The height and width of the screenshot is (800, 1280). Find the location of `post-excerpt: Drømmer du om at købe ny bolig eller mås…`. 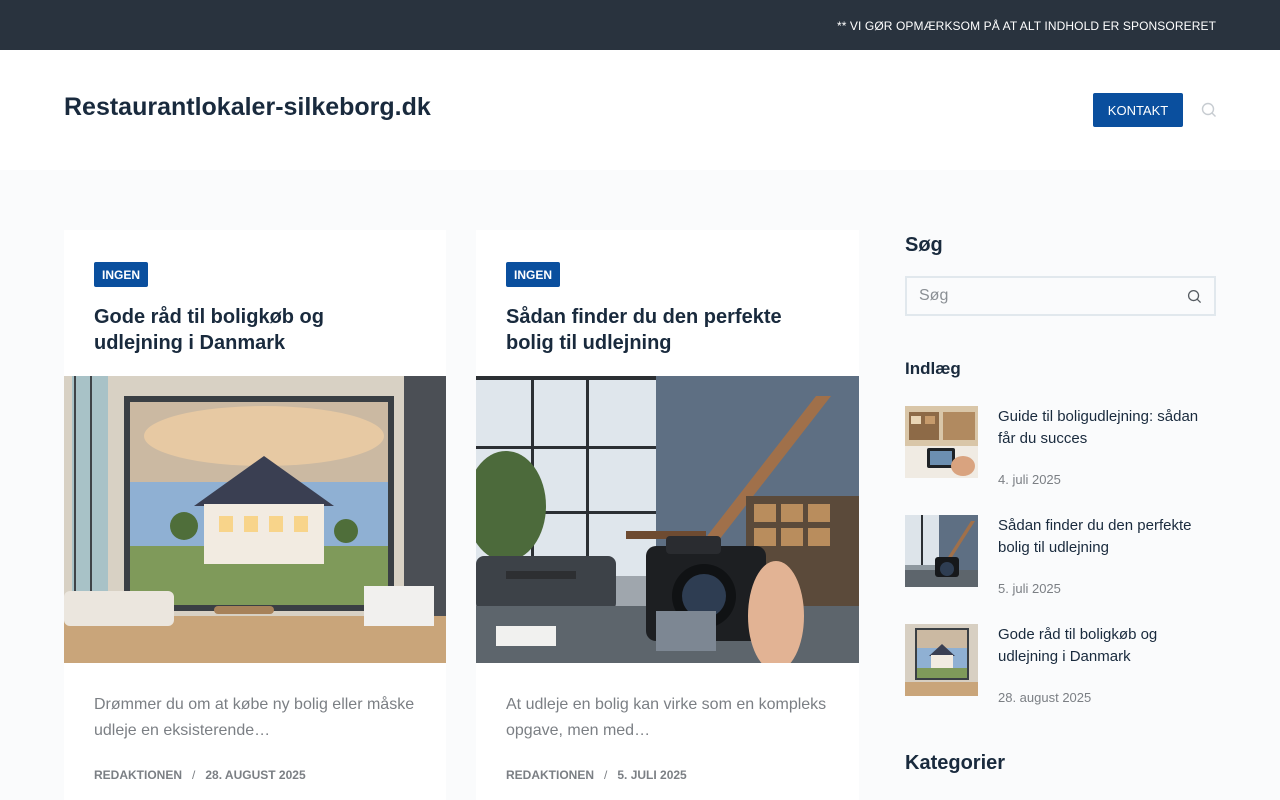

post-excerpt: Drømmer du om at købe ny bolig eller mås… is located at coordinates (254, 717).